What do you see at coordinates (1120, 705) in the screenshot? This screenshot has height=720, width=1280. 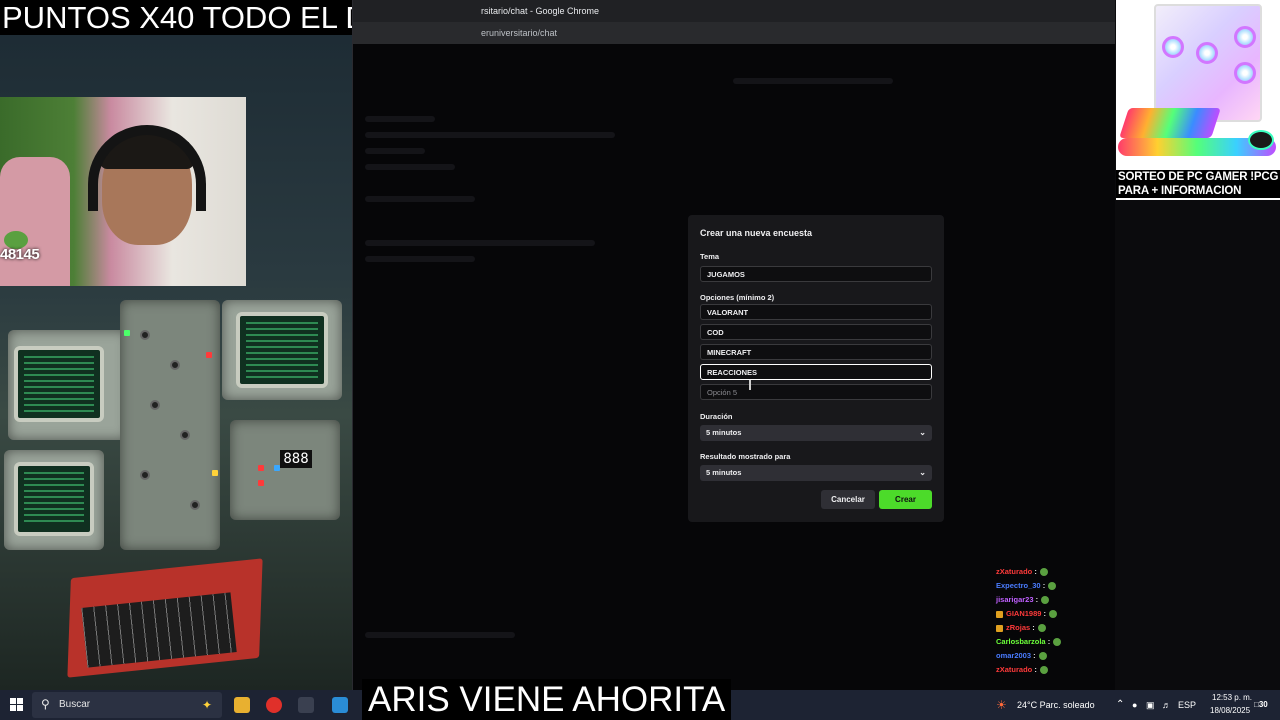 I see `chevron-up-icon: ⌃` at bounding box center [1120, 705].